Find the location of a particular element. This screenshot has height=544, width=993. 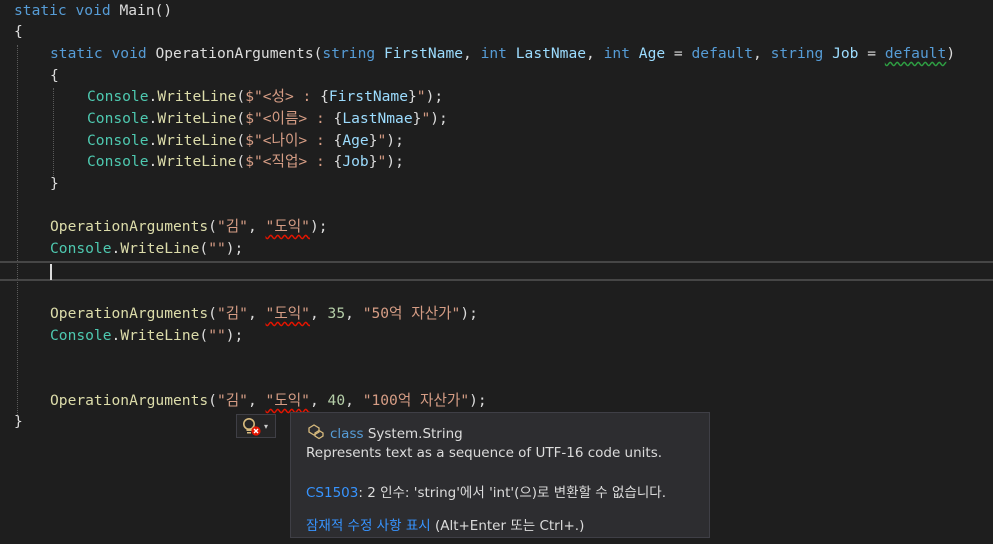

parameter: FirstName is located at coordinates (368, 96).